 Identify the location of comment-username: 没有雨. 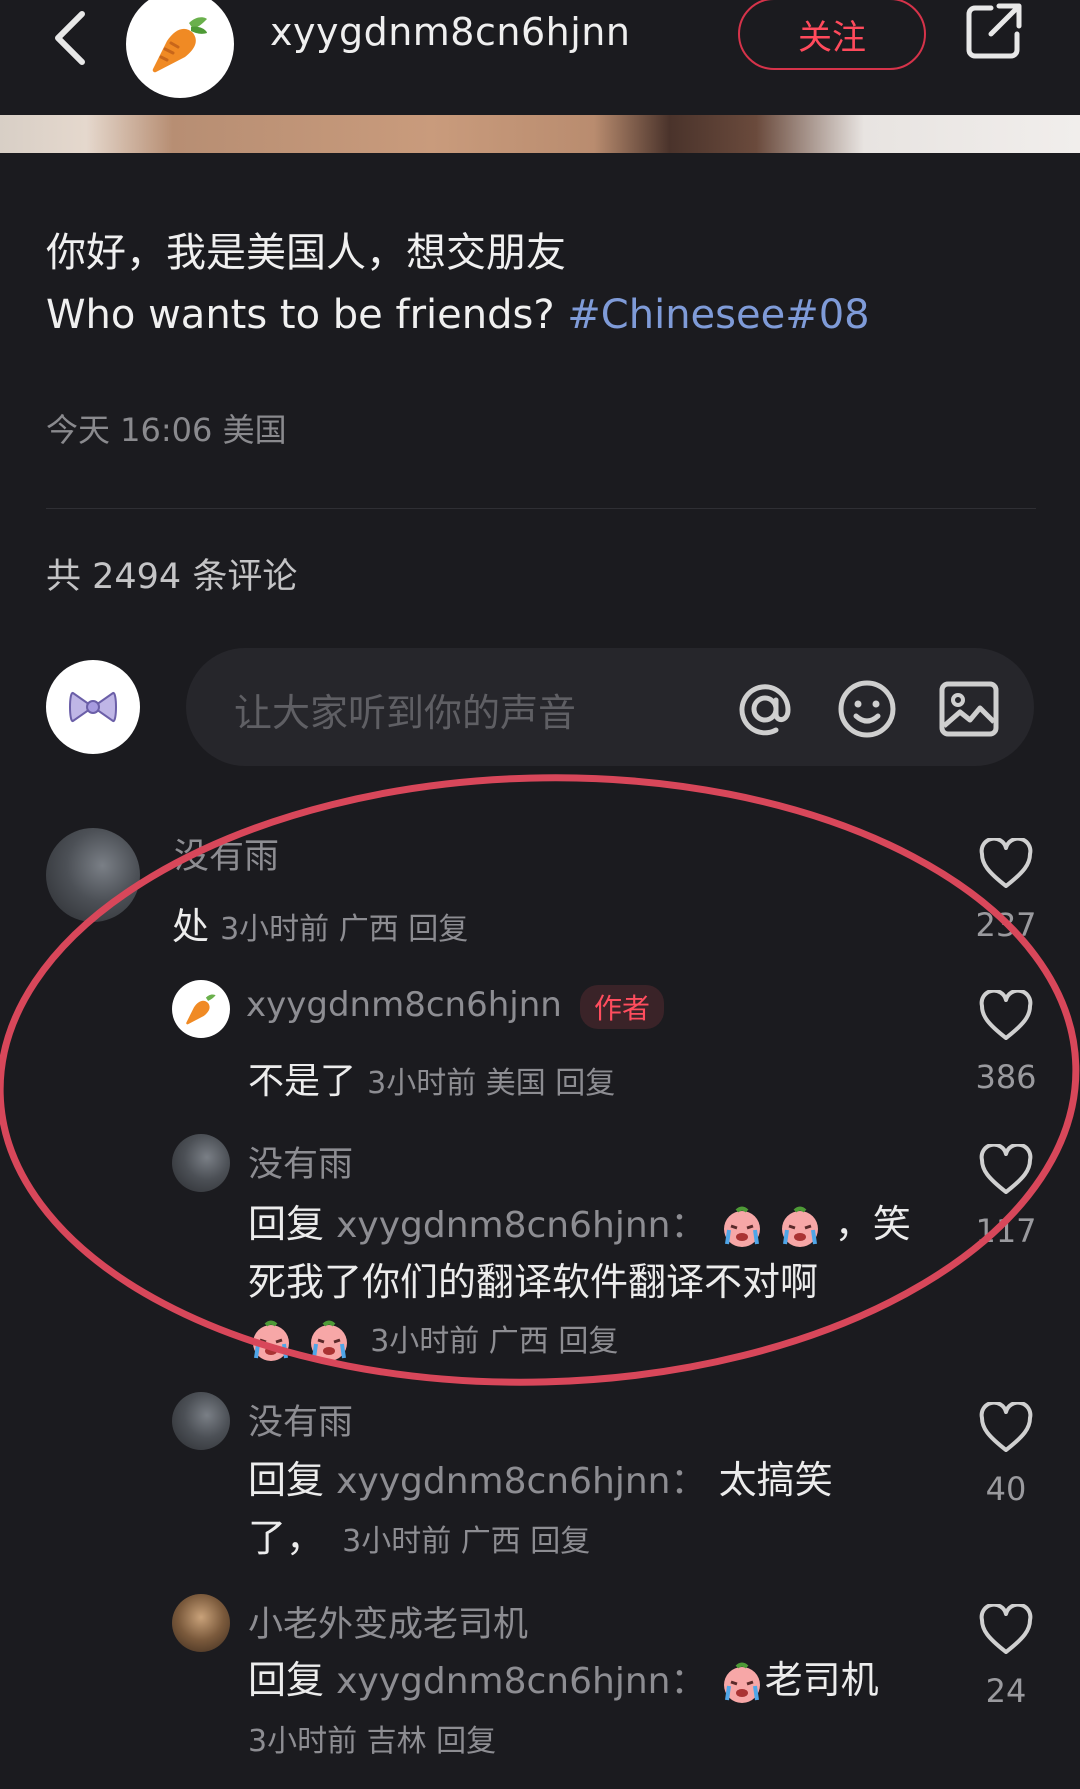
(226, 853).